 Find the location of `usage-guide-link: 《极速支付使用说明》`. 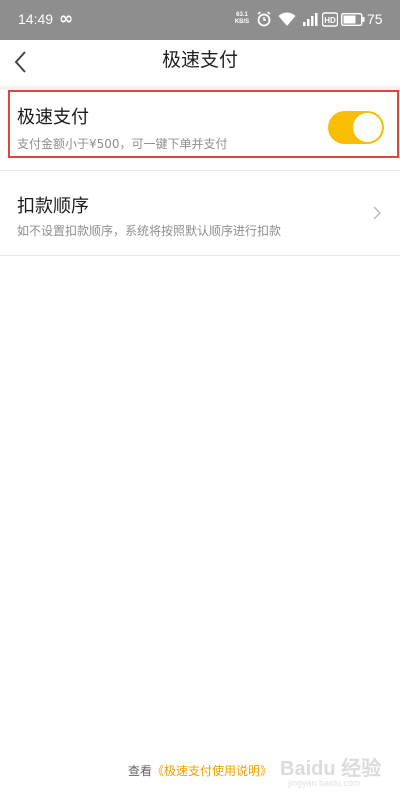

usage-guide-link: 《极速支付使用说明》 is located at coordinates (212, 771).